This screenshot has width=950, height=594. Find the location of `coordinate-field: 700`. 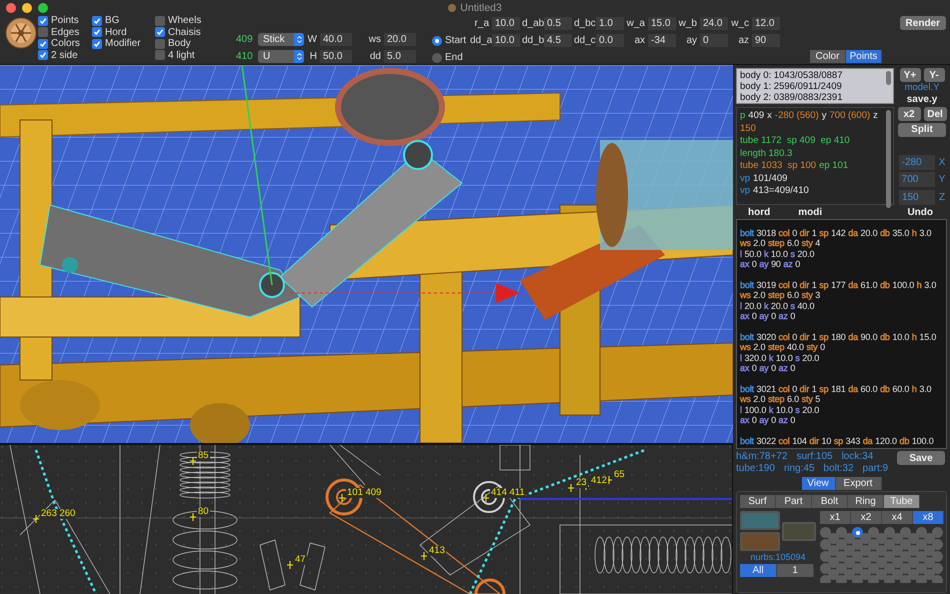

coordinate-field: 700 is located at coordinates (916, 180).